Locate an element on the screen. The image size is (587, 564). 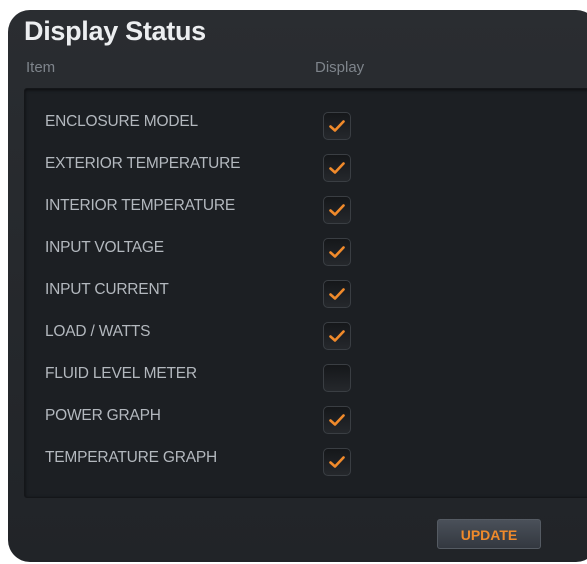
update-button: UPDATE is located at coordinates (489, 534).